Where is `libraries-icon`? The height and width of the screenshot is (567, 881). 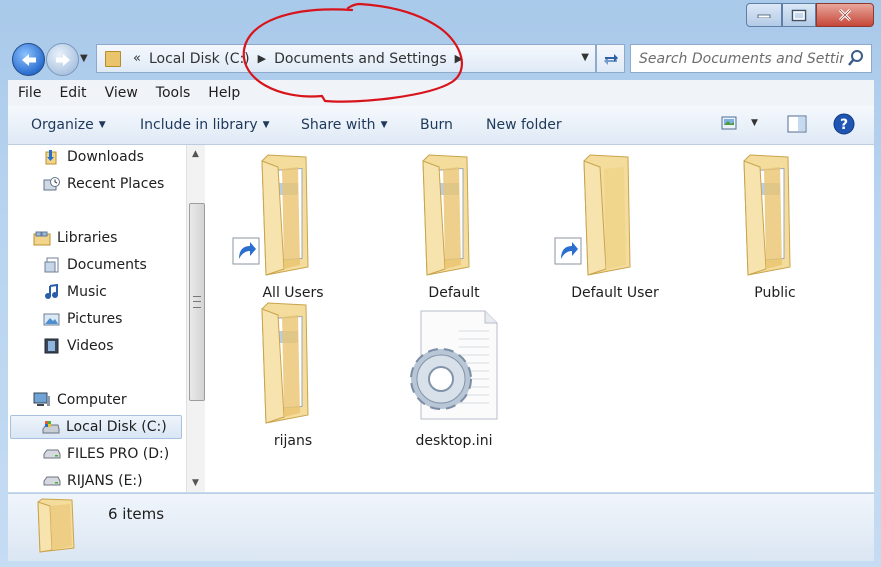
libraries-icon is located at coordinates (42, 238).